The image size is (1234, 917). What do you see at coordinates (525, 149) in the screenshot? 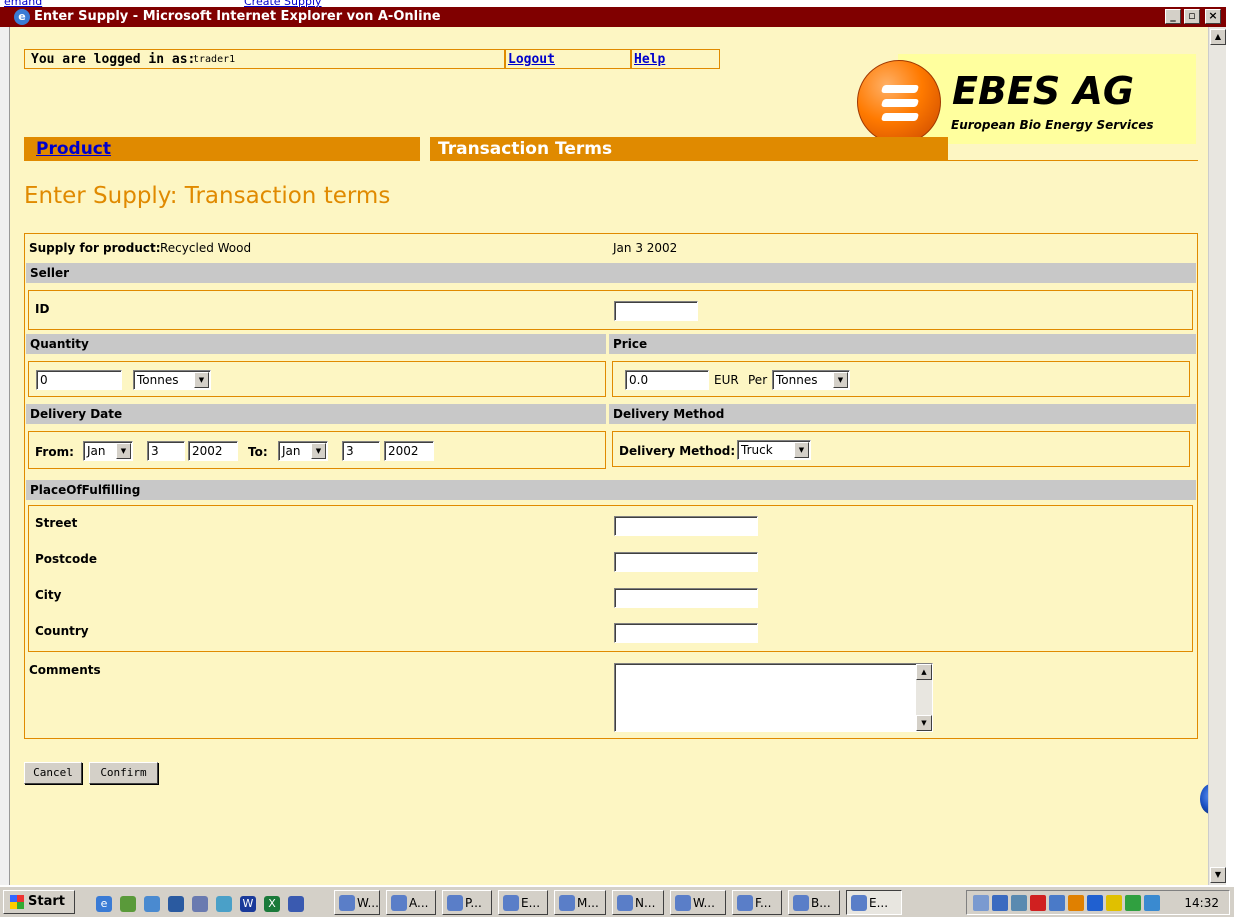
I see `tab-transaction-terms-label: Transaction Terms` at bounding box center [525, 149].